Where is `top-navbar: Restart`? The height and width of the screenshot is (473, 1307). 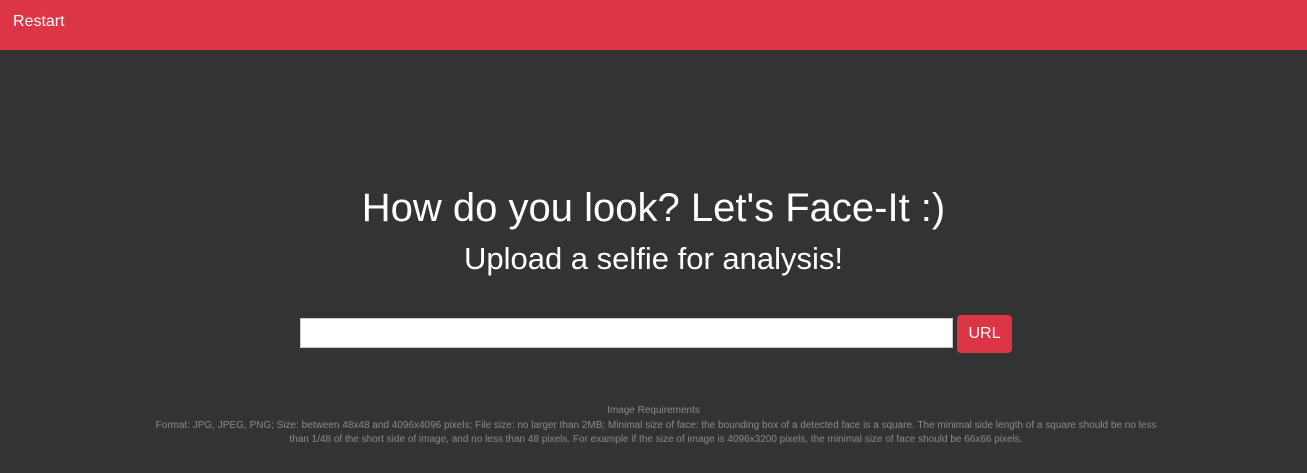 top-navbar: Restart is located at coordinates (653, 25).